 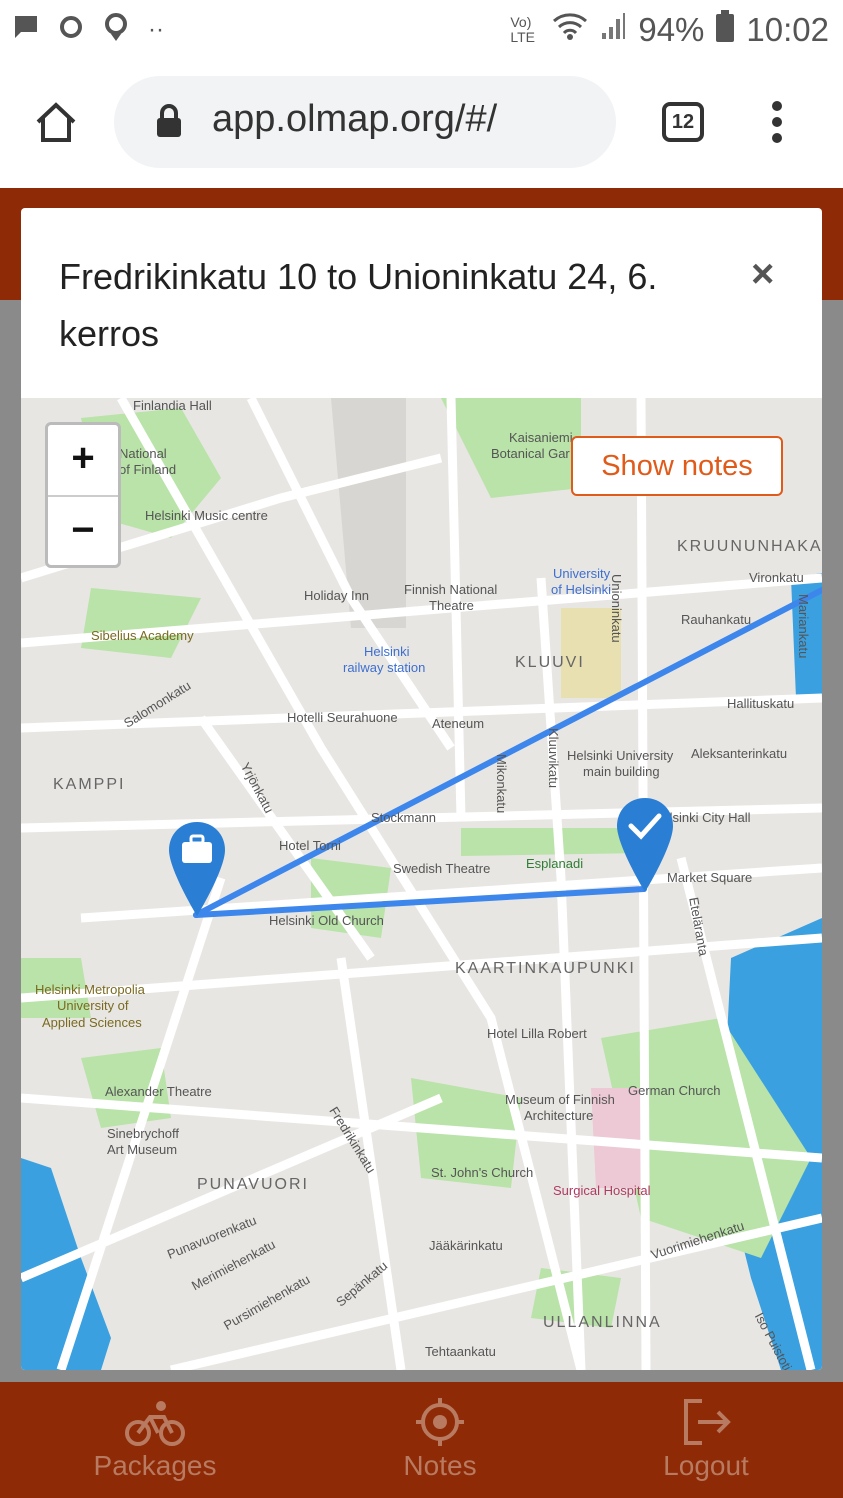 What do you see at coordinates (620, 755) in the screenshot?
I see `map-label: Helsinki University` at bounding box center [620, 755].